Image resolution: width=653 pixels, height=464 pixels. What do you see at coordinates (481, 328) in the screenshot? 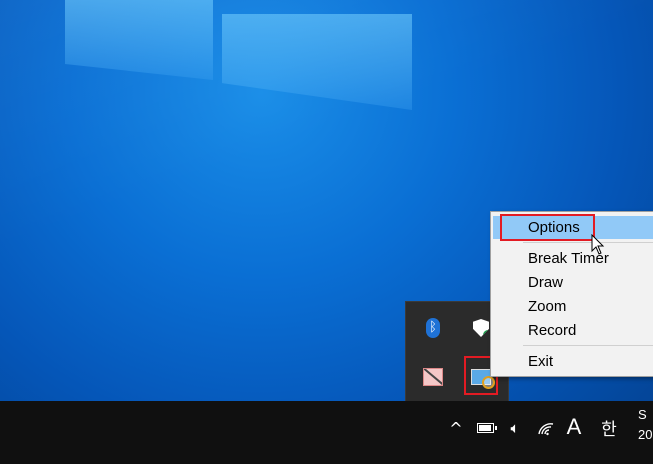
I see `windows-security-icon: ✓` at bounding box center [481, 328].